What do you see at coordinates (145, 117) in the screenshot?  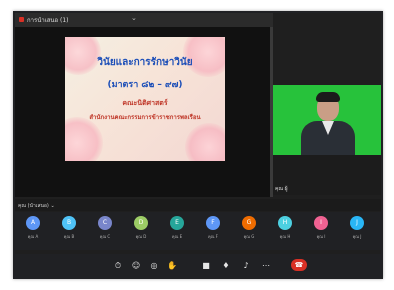 I see `slide-line-2: สำนักงานคณะกรรมการข้าราชการพลเรือน` at bounding box center [145, 117].